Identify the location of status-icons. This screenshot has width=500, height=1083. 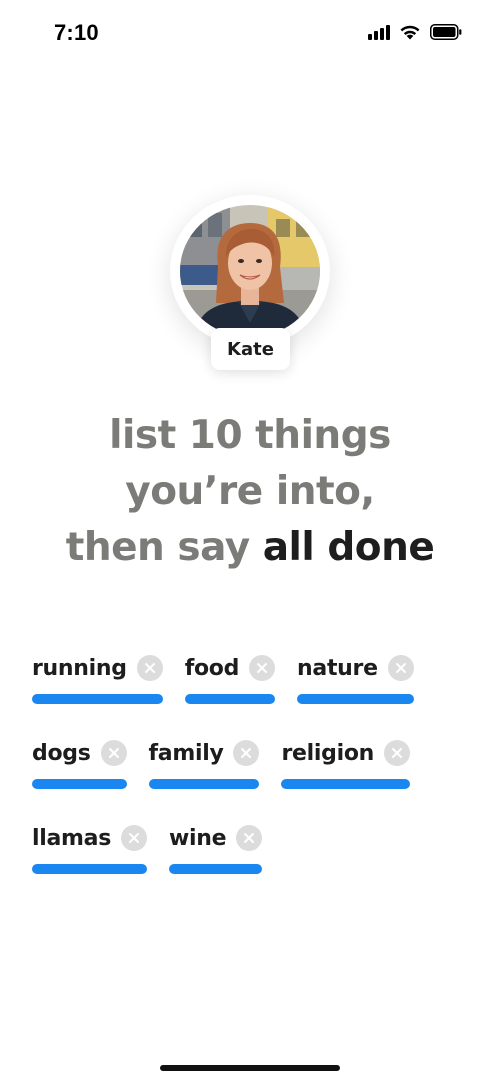
(415, 32).